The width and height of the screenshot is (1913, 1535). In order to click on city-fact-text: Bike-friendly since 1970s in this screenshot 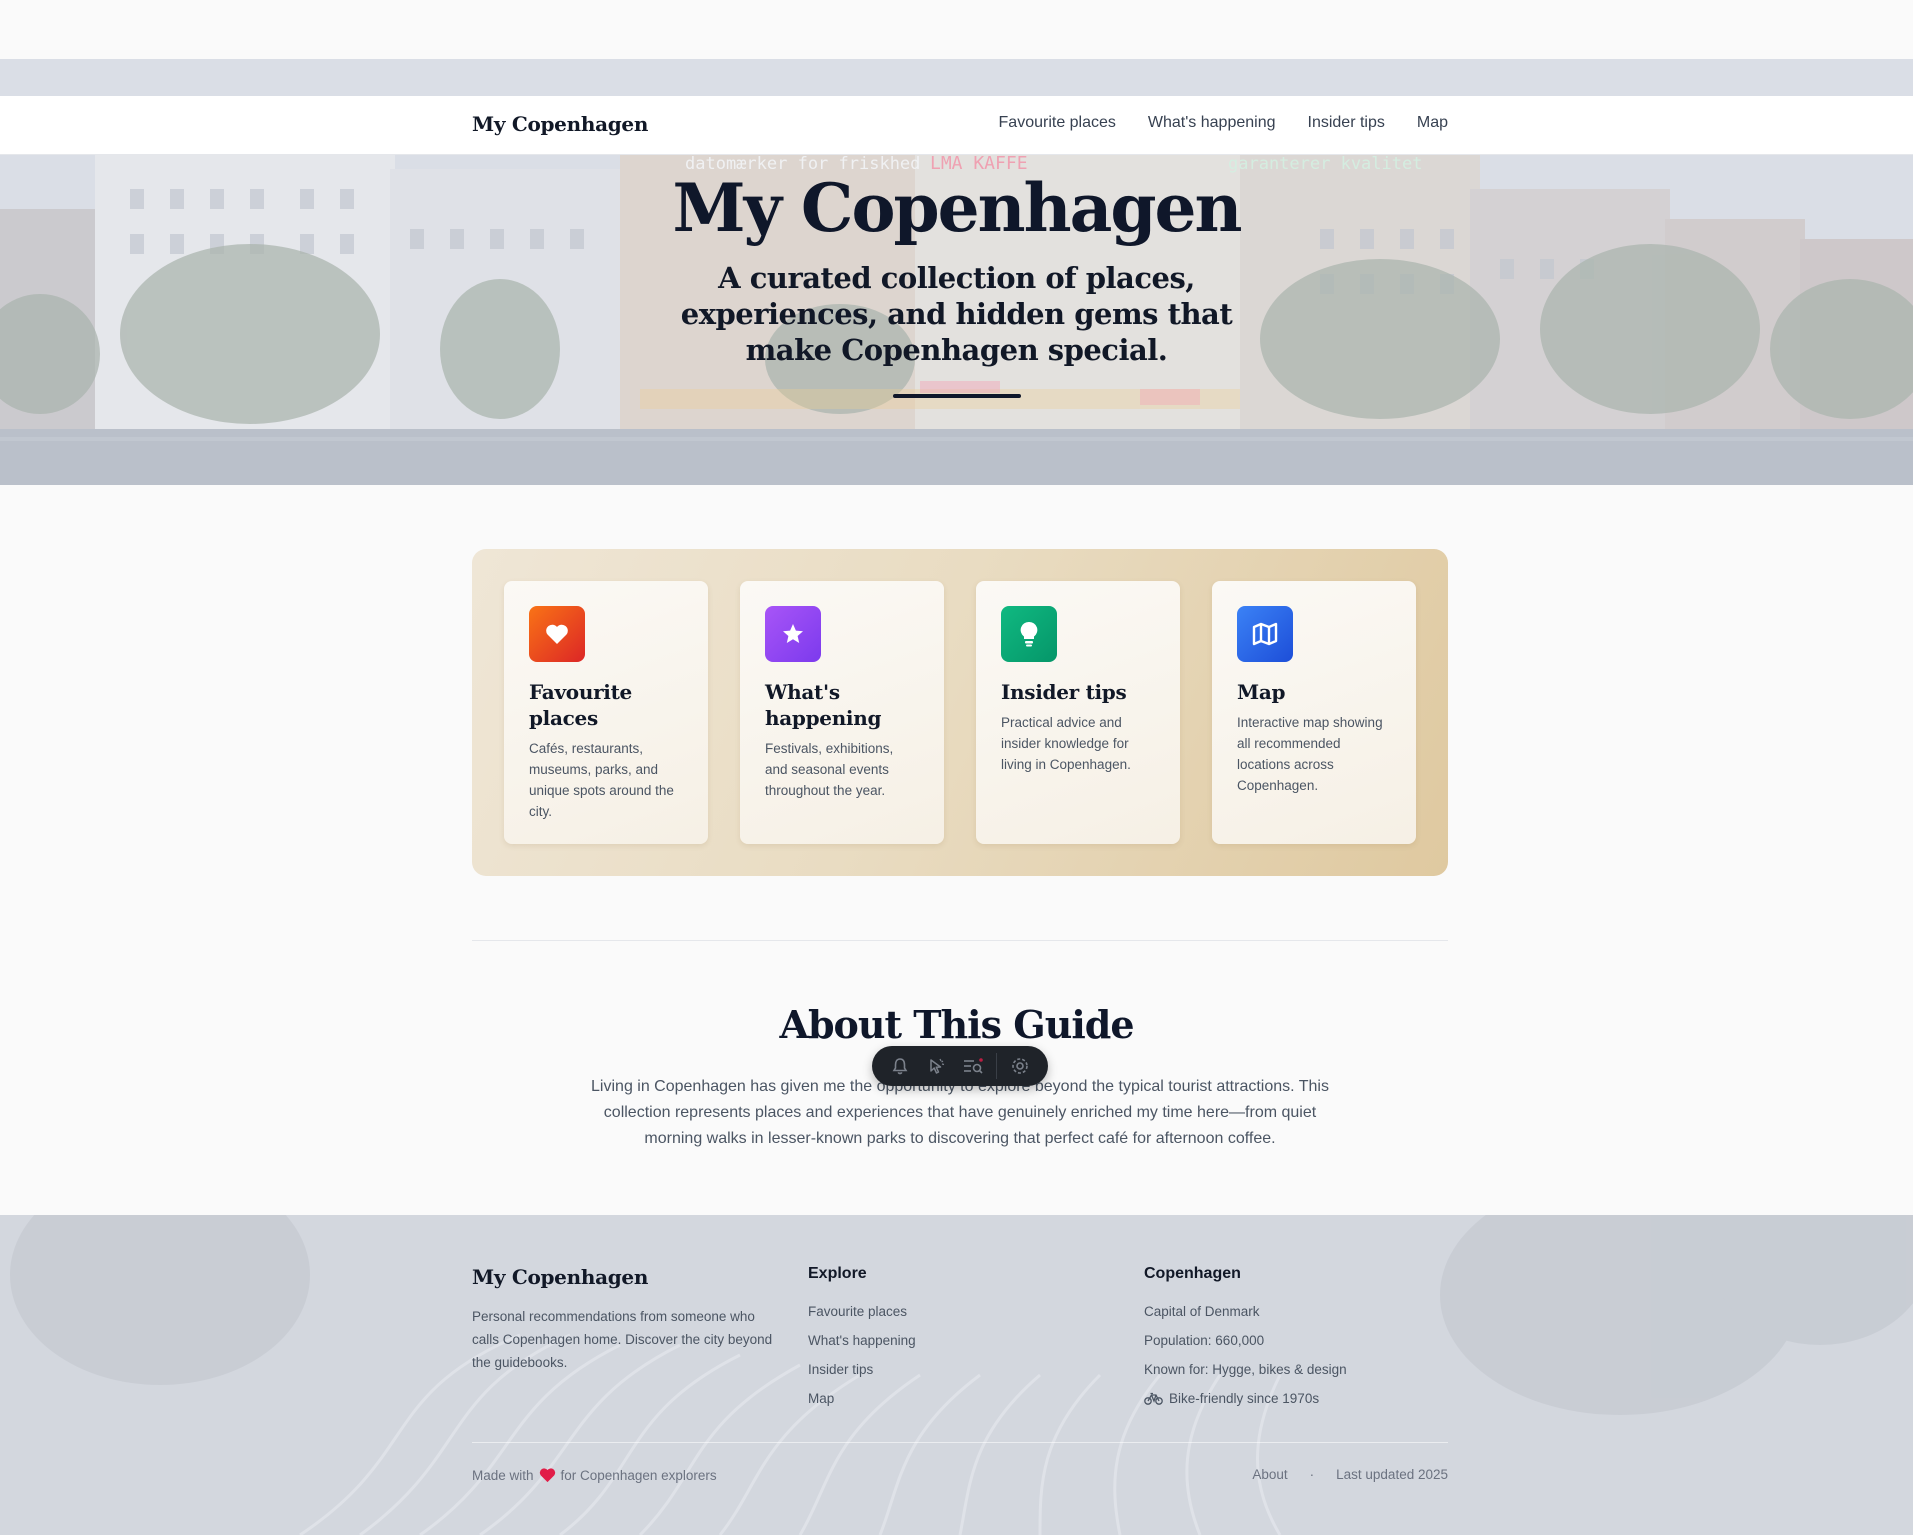, I will do `click(1244, 1398)`.